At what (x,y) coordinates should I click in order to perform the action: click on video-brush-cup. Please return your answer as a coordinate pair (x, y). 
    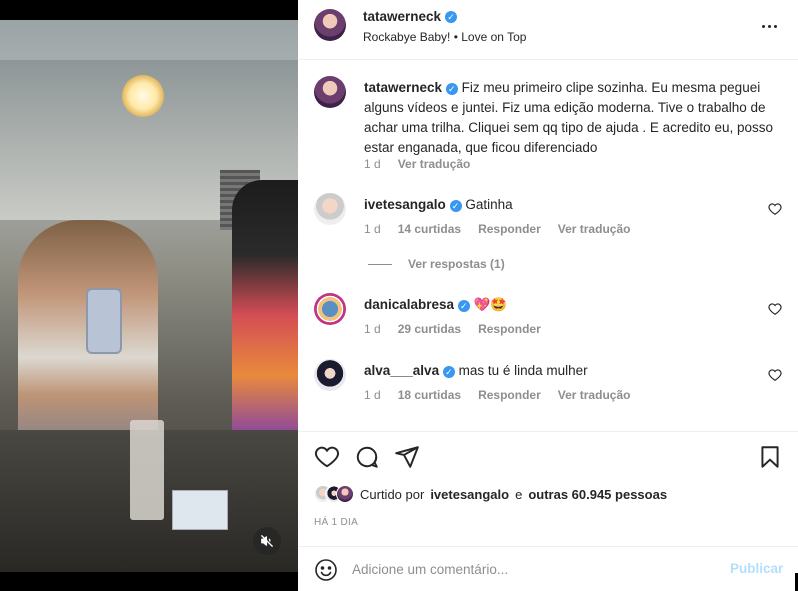
    Looking at the image, I should click on (147, 470).